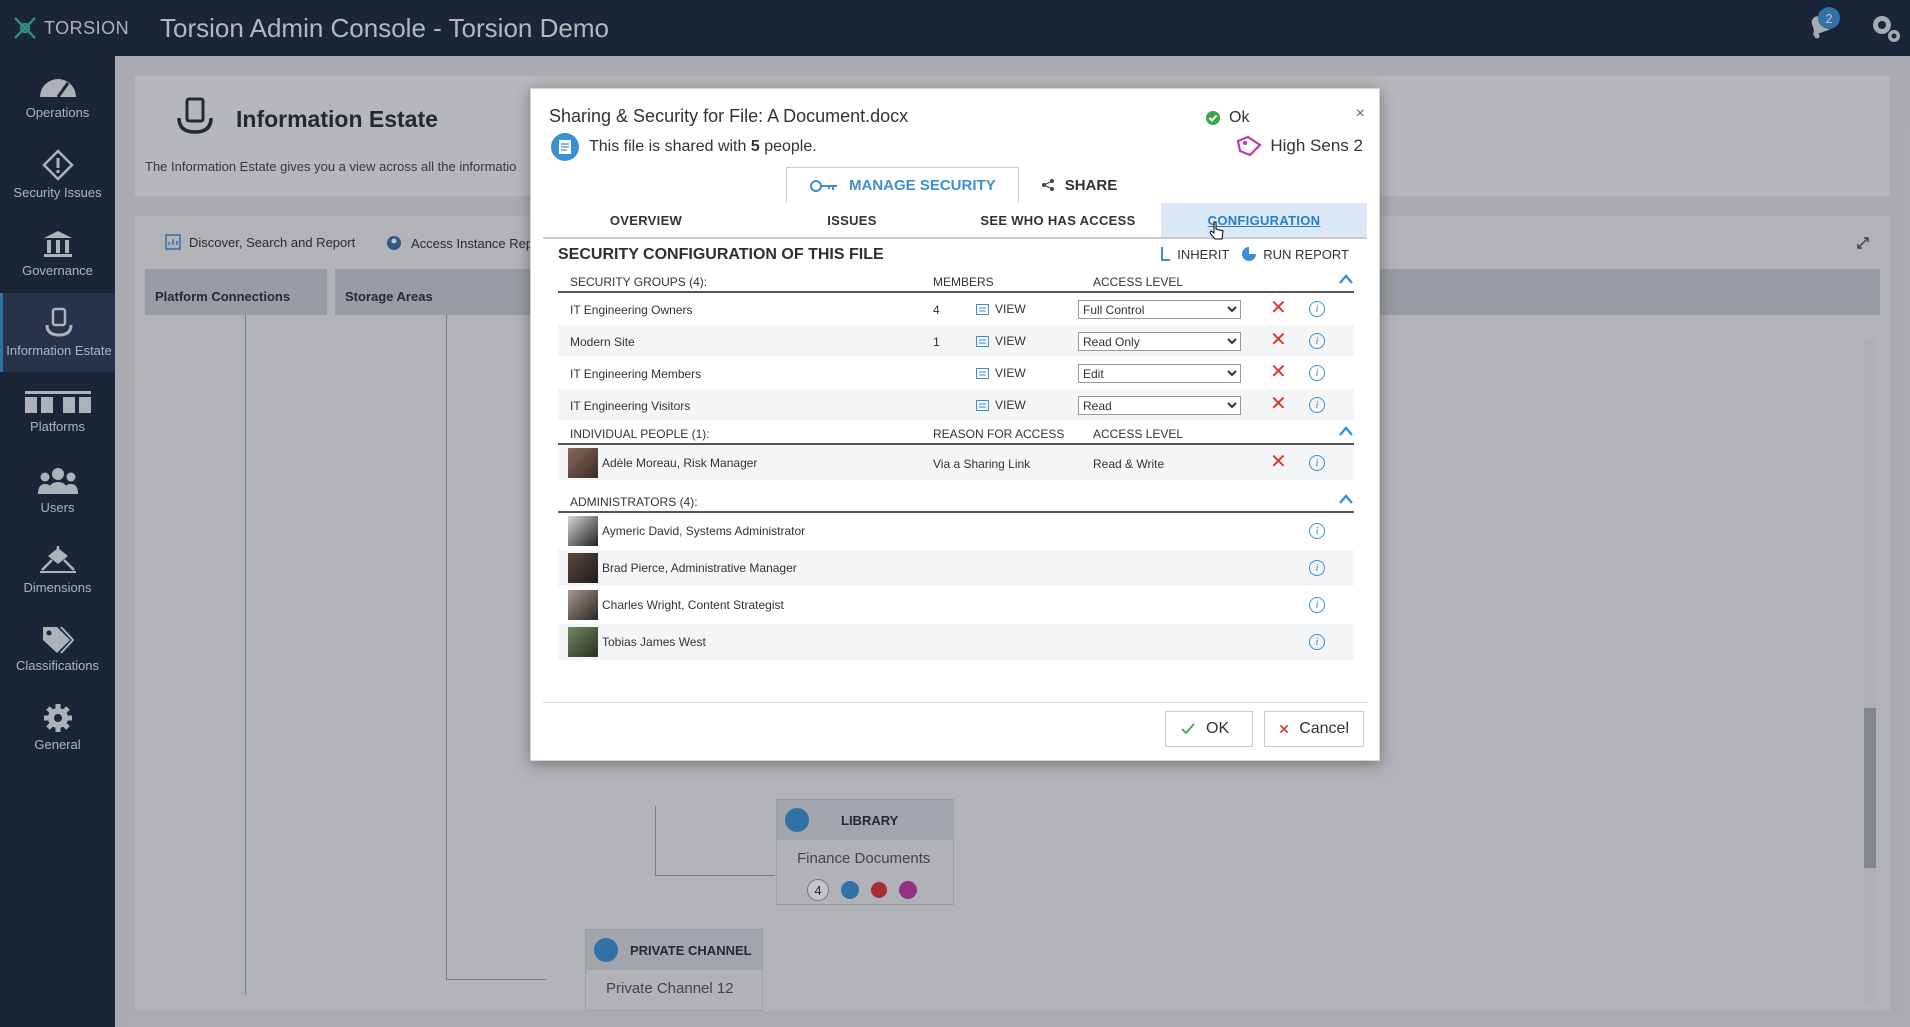  I want to click on shared-summary: This file is shared with 5 people., so click(684, 147).